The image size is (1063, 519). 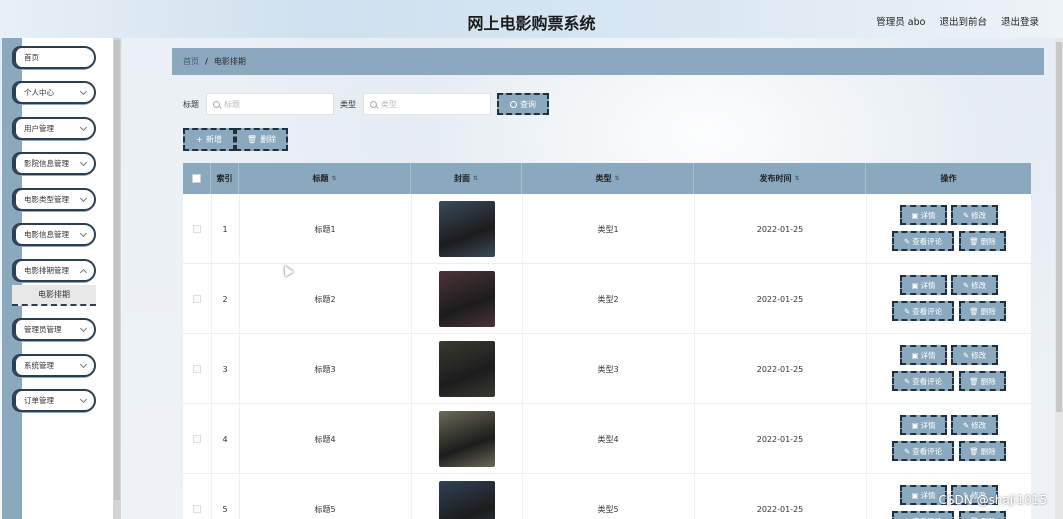 What do you see at coordinates (427, 104) in the screenshot?
I see `type-input: 类型` at bounding box center [427, 104].